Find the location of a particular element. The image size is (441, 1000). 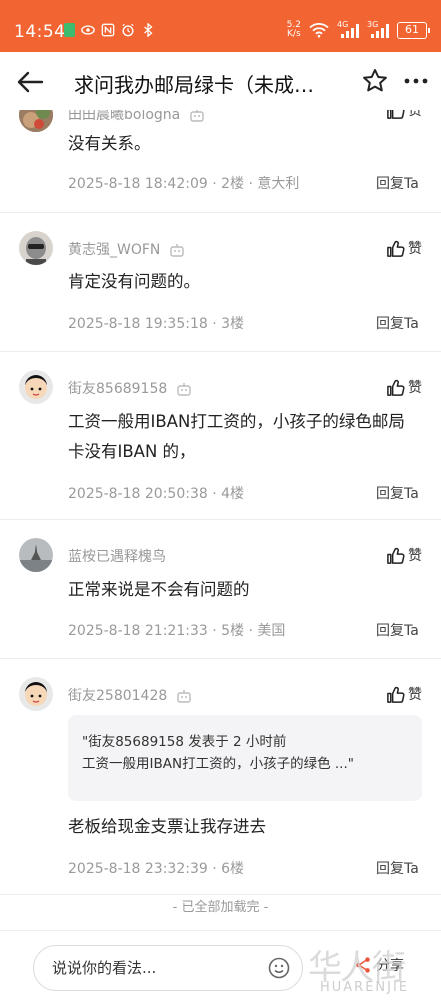

status-system-icons: 5.2 K/s 4G 3G 61 is located at coordinates (358, 29).